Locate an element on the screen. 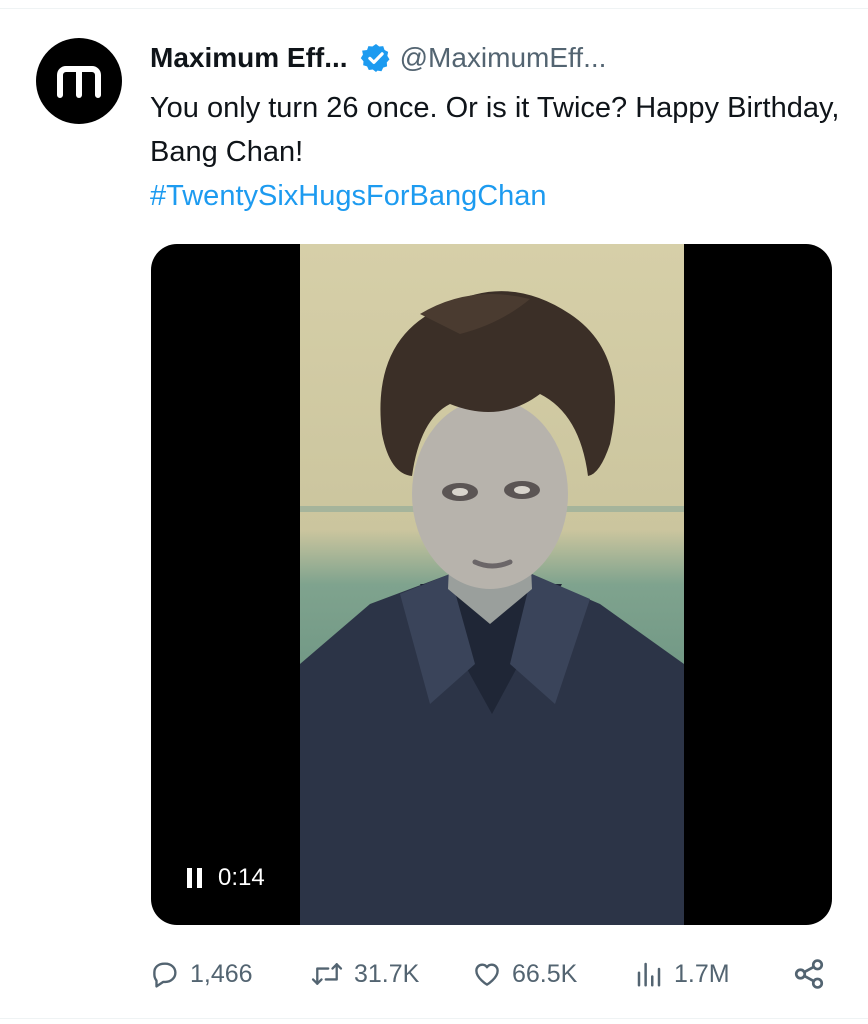  share-icon is located at coordinates (809, 974).